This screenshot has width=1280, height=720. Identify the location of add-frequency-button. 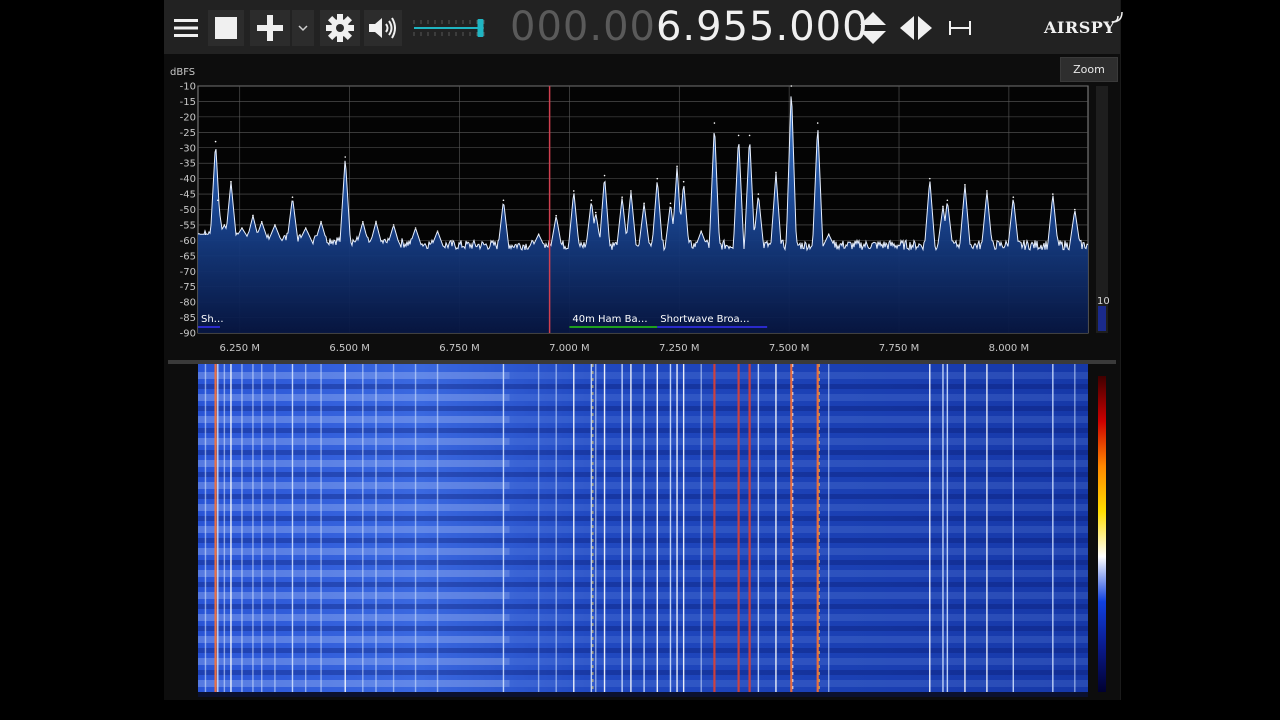
(270, 28).